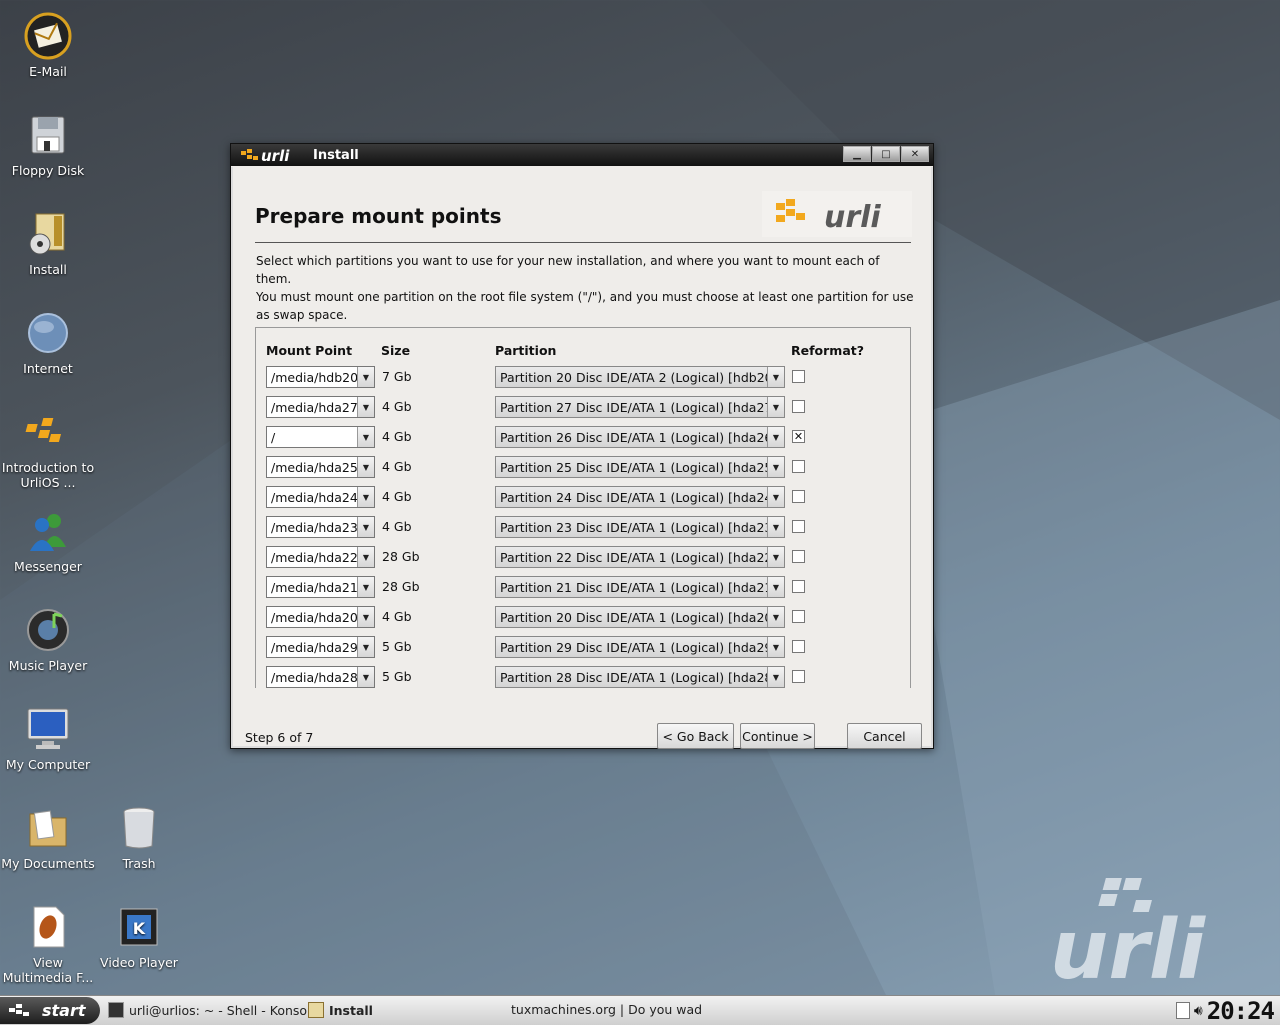  I want to click on window-titlebar: urli Install ▁ □ ✕, so click(582, 155).